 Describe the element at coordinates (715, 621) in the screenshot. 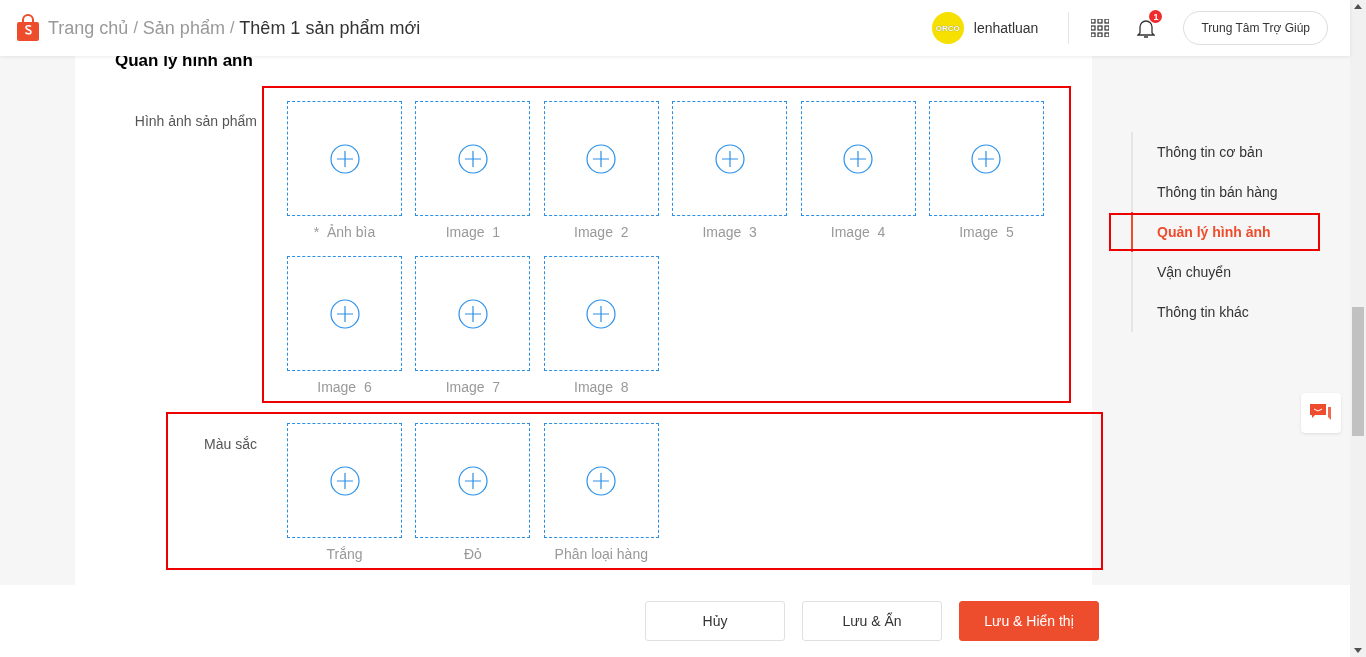

I see `footer-button: Hủy` at that location.